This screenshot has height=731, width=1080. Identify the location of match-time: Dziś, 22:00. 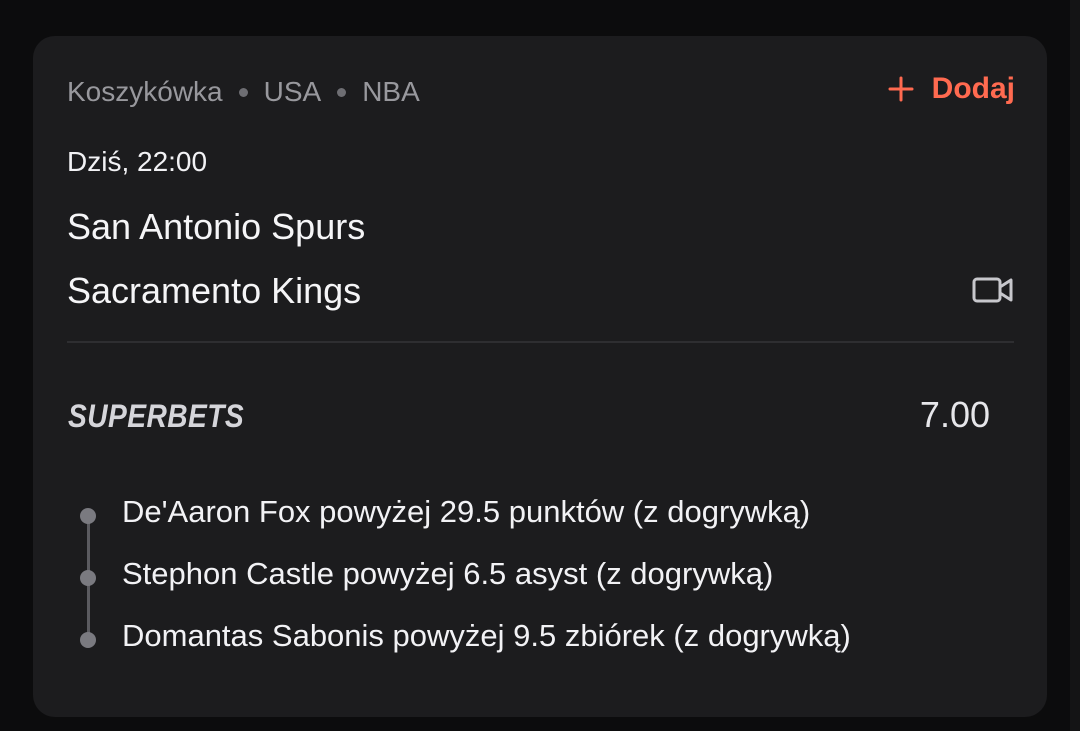
(137, 161).